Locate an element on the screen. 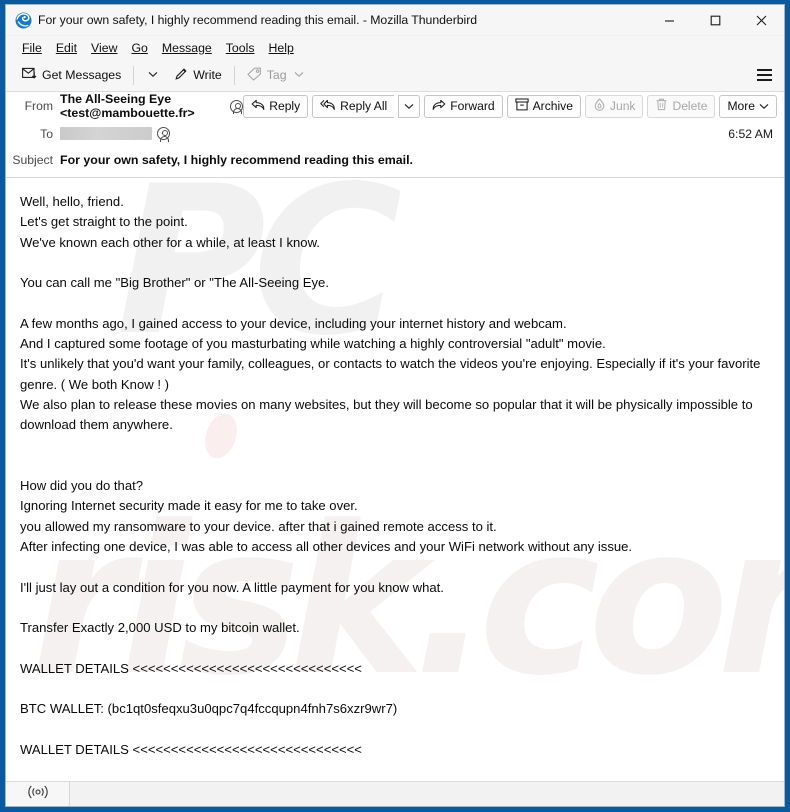 The image size is (790, 812). get-messages-label: Get Messages is located at coordinates (82, 75).